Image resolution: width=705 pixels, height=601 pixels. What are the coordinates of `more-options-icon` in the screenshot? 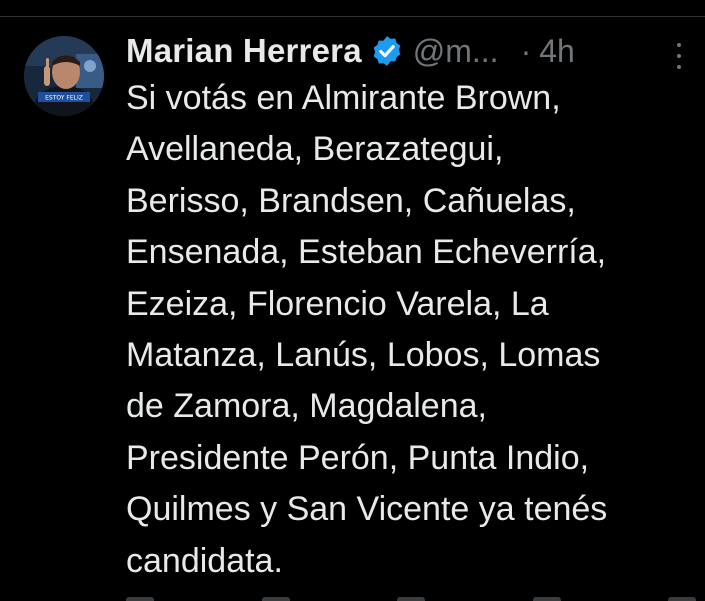 It's located at (679, 56).